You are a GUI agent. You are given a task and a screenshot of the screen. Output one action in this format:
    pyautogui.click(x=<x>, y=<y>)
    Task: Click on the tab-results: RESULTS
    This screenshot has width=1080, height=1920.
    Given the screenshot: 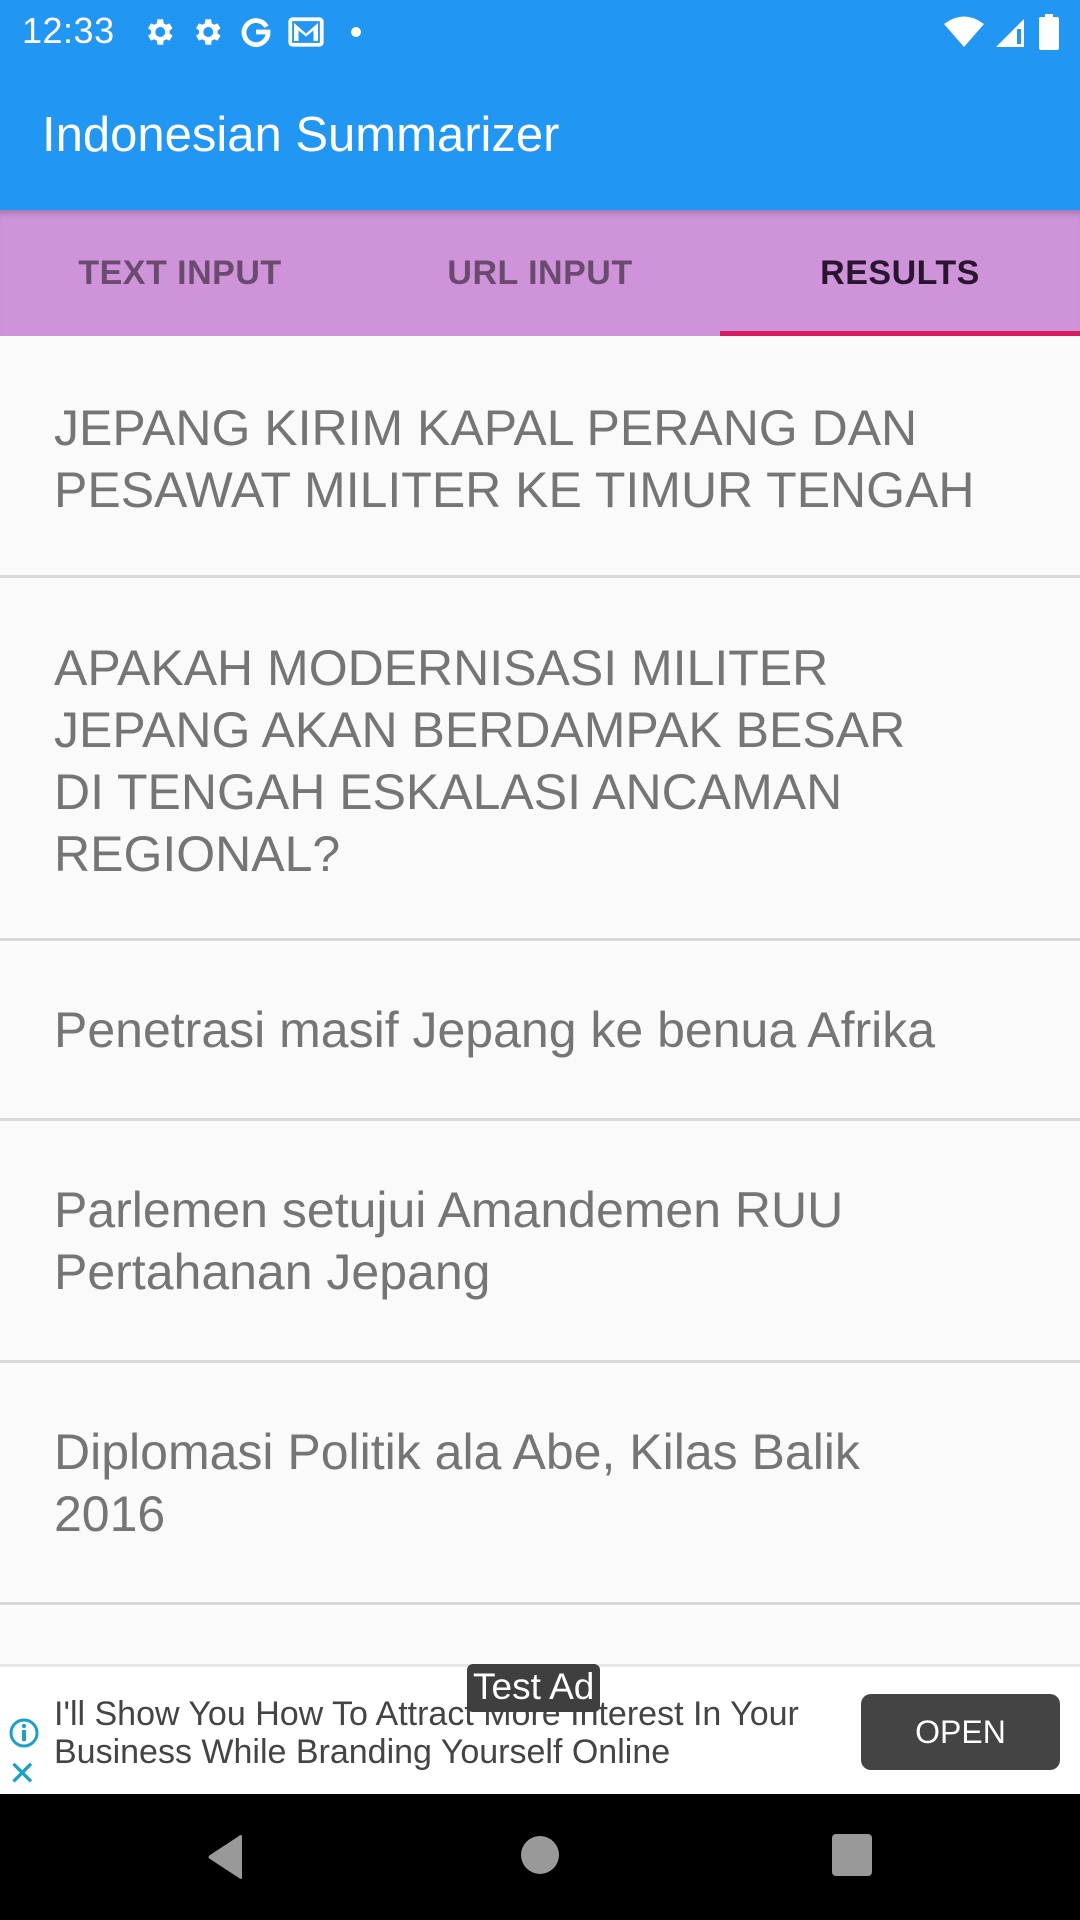 What is the action you would take?
    pyautogui.click(x=900, y=273)
    